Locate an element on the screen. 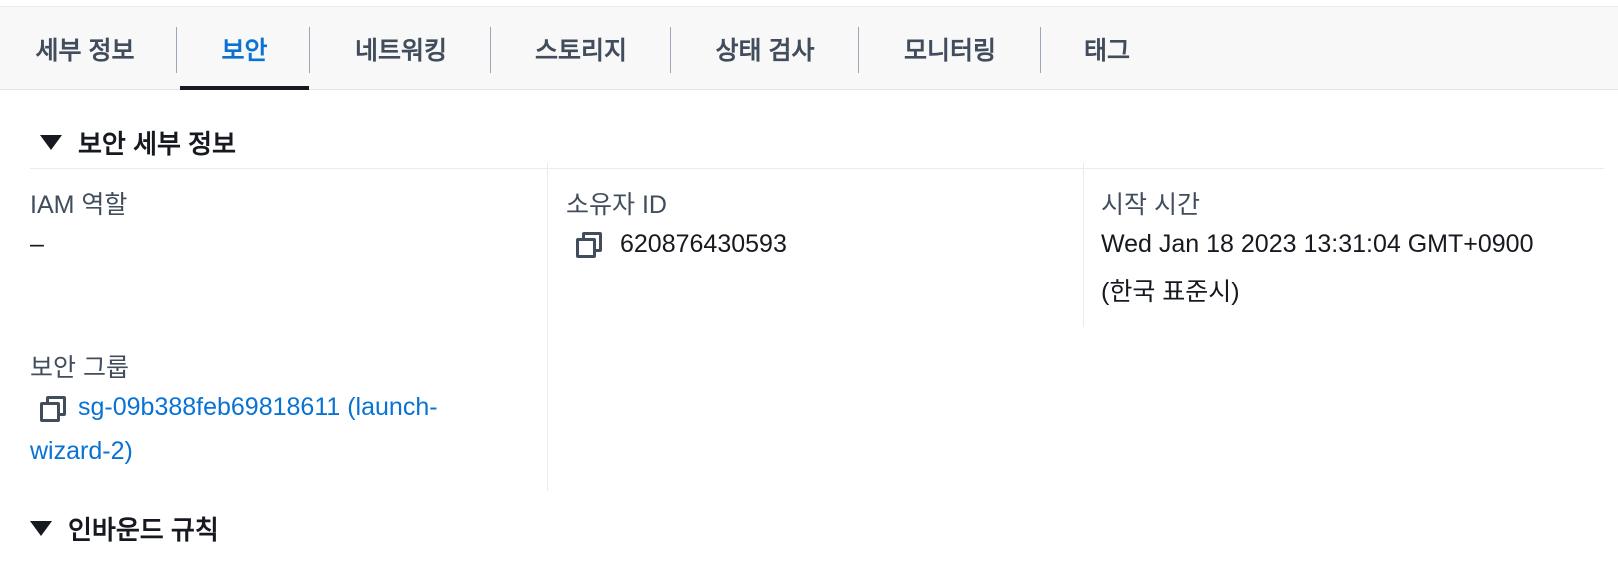 The width and height of the screenshot is (1618, 564). iam-role-value: – is located at coordinates (37, 244).